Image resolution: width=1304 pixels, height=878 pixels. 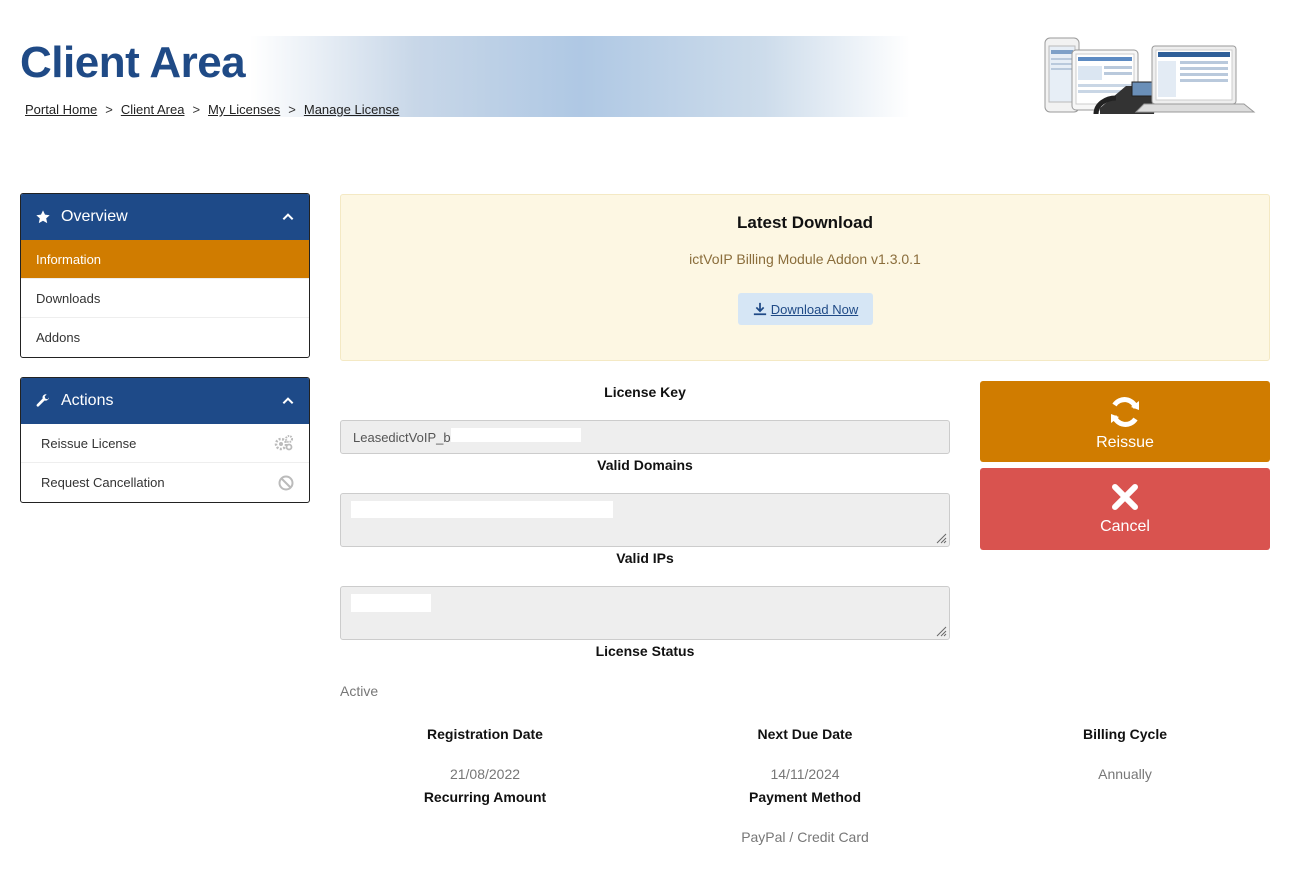 I want to click on latest-download-product: ictVoIP Billing Module Addon v1.3.0.1, so click(x=805, y=259).